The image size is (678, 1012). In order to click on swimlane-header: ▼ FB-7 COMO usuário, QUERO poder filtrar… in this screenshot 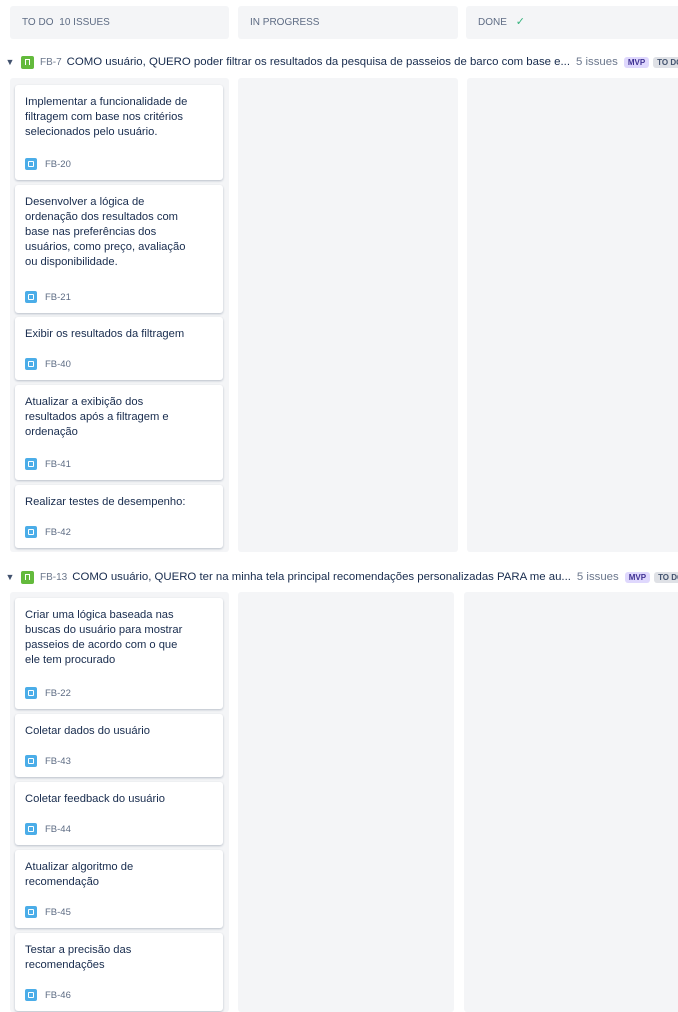, I will do `click(339, 62)`.